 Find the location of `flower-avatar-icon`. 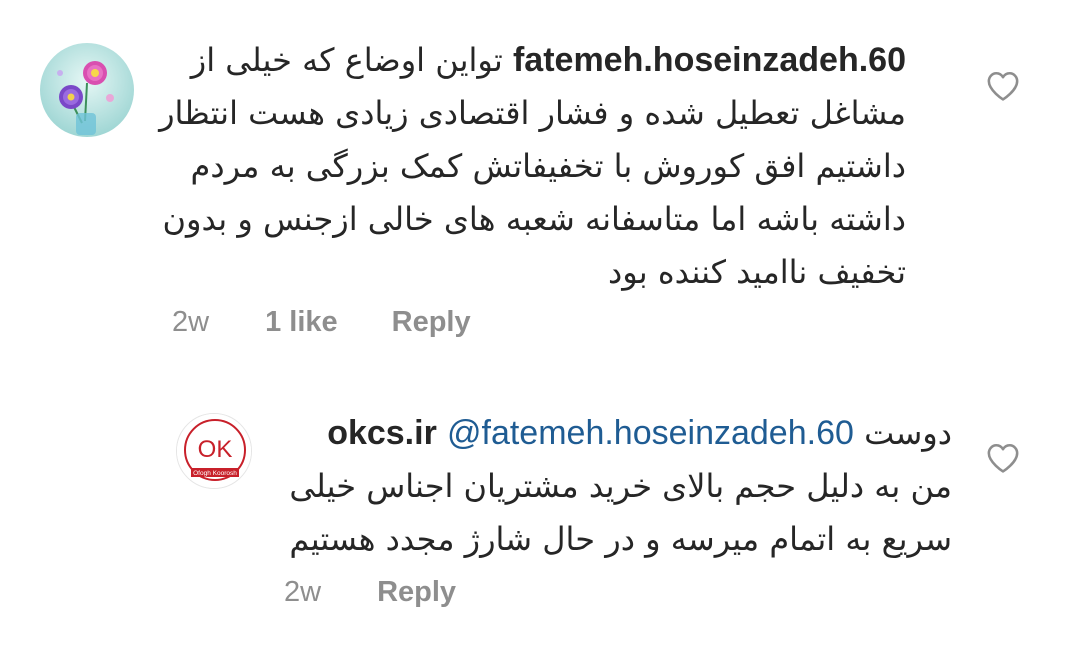

flower-avatar-icon is located at coordinates (87, 90).